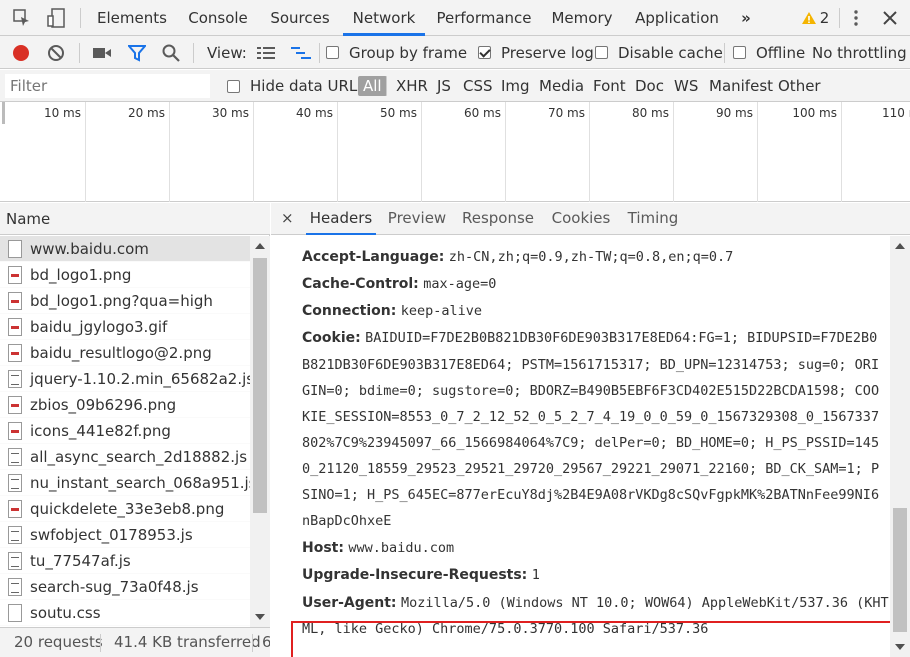 This screenshot has height=657, width=910. What do you see at coordinates (412, 86) in the screenshot?
I see `filter-type-xhr: XHR` at bounding box center [412, 86].